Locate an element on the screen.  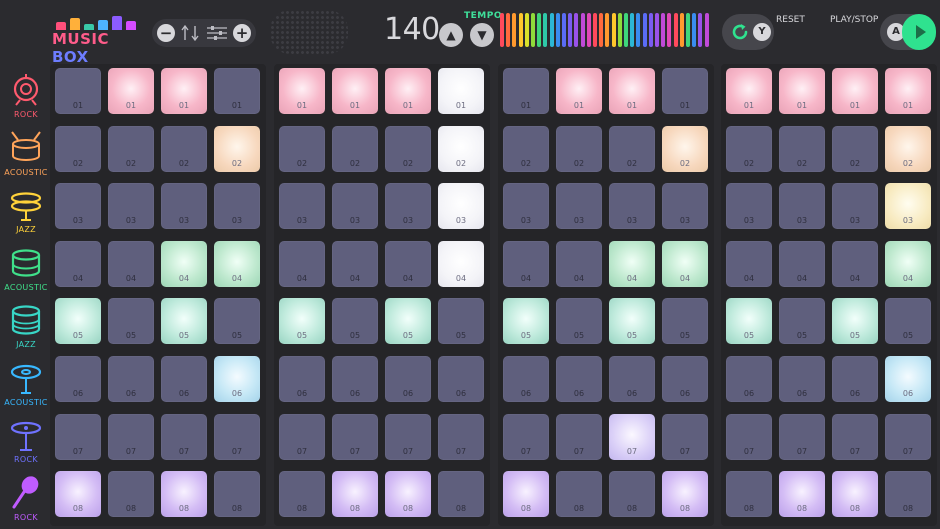
instrument-2: ACOUSTIC is located at coordinates (26, 153).